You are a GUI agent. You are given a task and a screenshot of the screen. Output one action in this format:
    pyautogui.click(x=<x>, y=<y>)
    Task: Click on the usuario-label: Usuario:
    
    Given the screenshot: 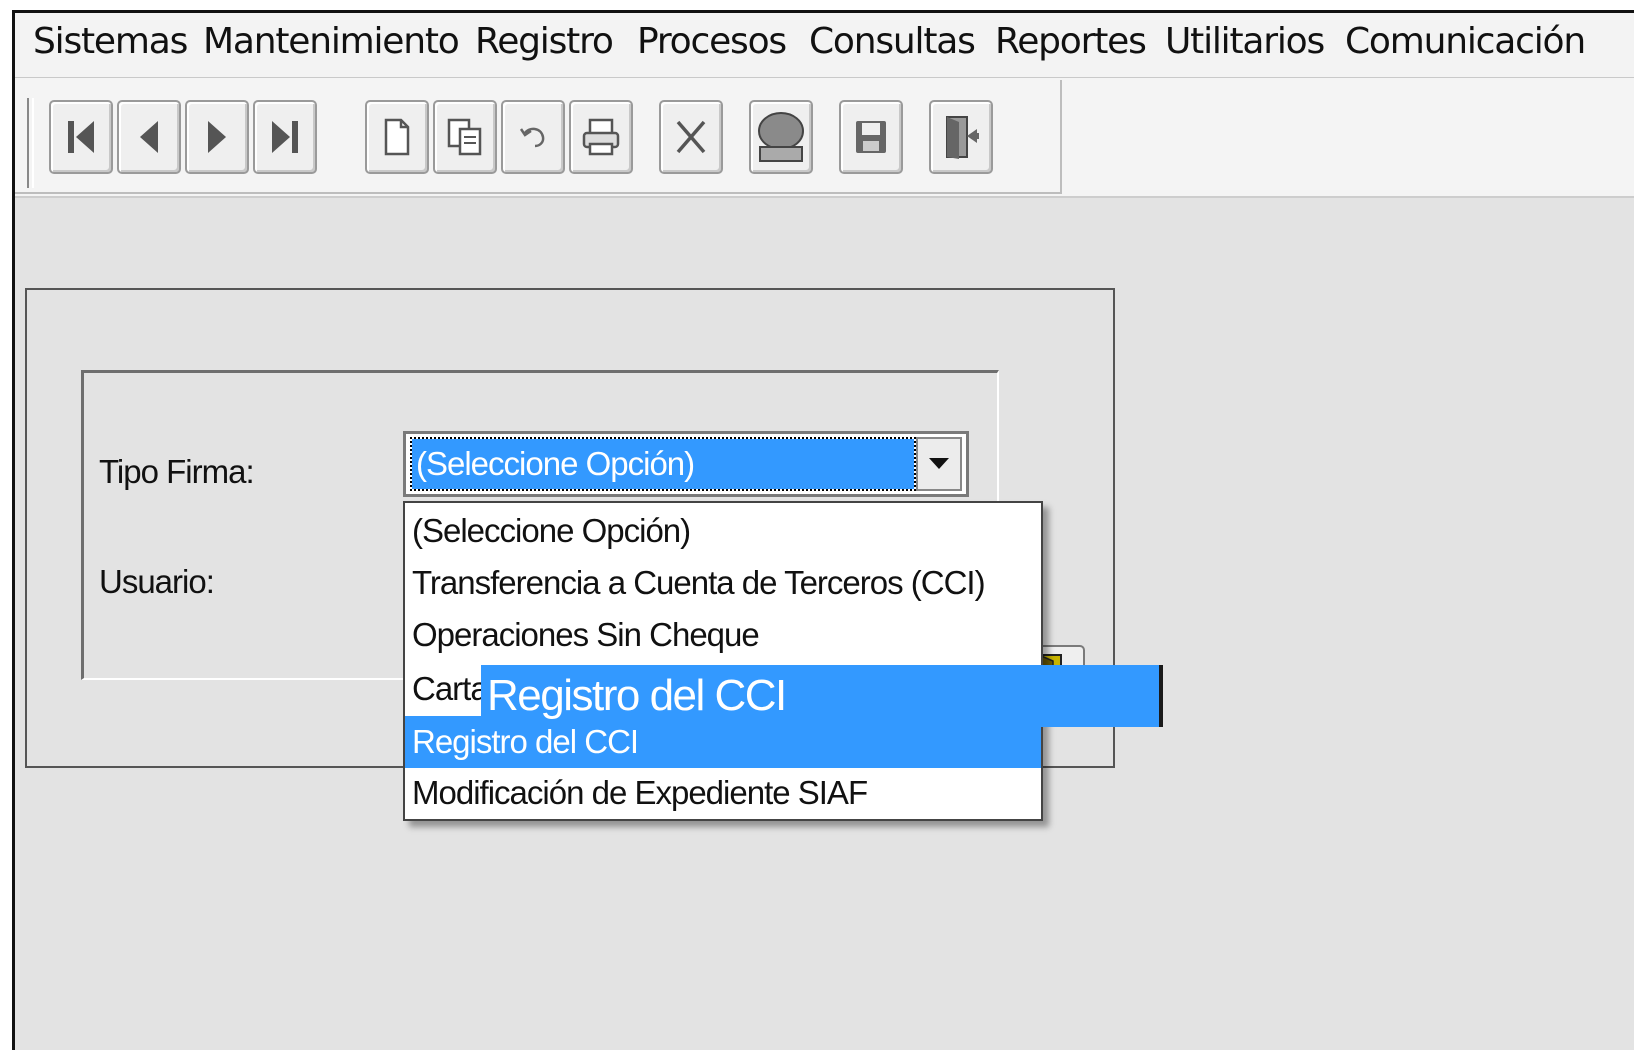 What is the action you would take?
    pyautogui.click(x=157, y=581)
    